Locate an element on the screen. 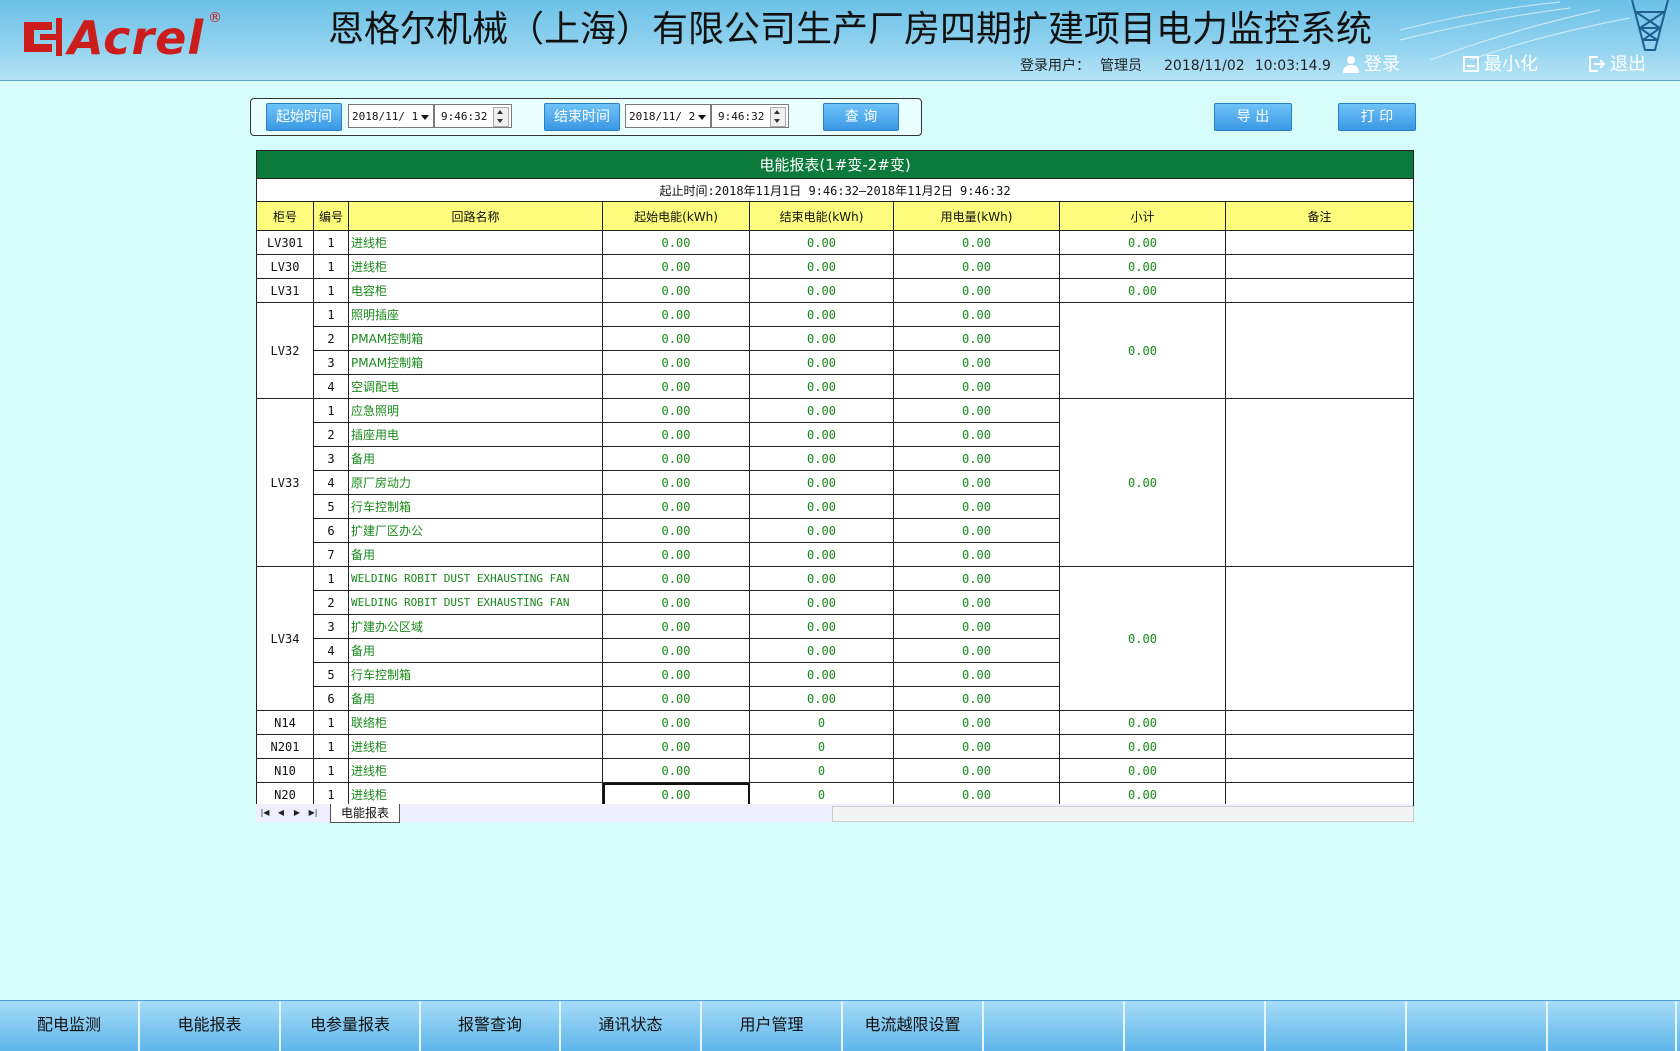 The height and width of the screenshot is (1051, 1680). circuit-name-cell: WELDING ROBIT DUST EXHAUSTING FAN is located at coordinates (475, 602).